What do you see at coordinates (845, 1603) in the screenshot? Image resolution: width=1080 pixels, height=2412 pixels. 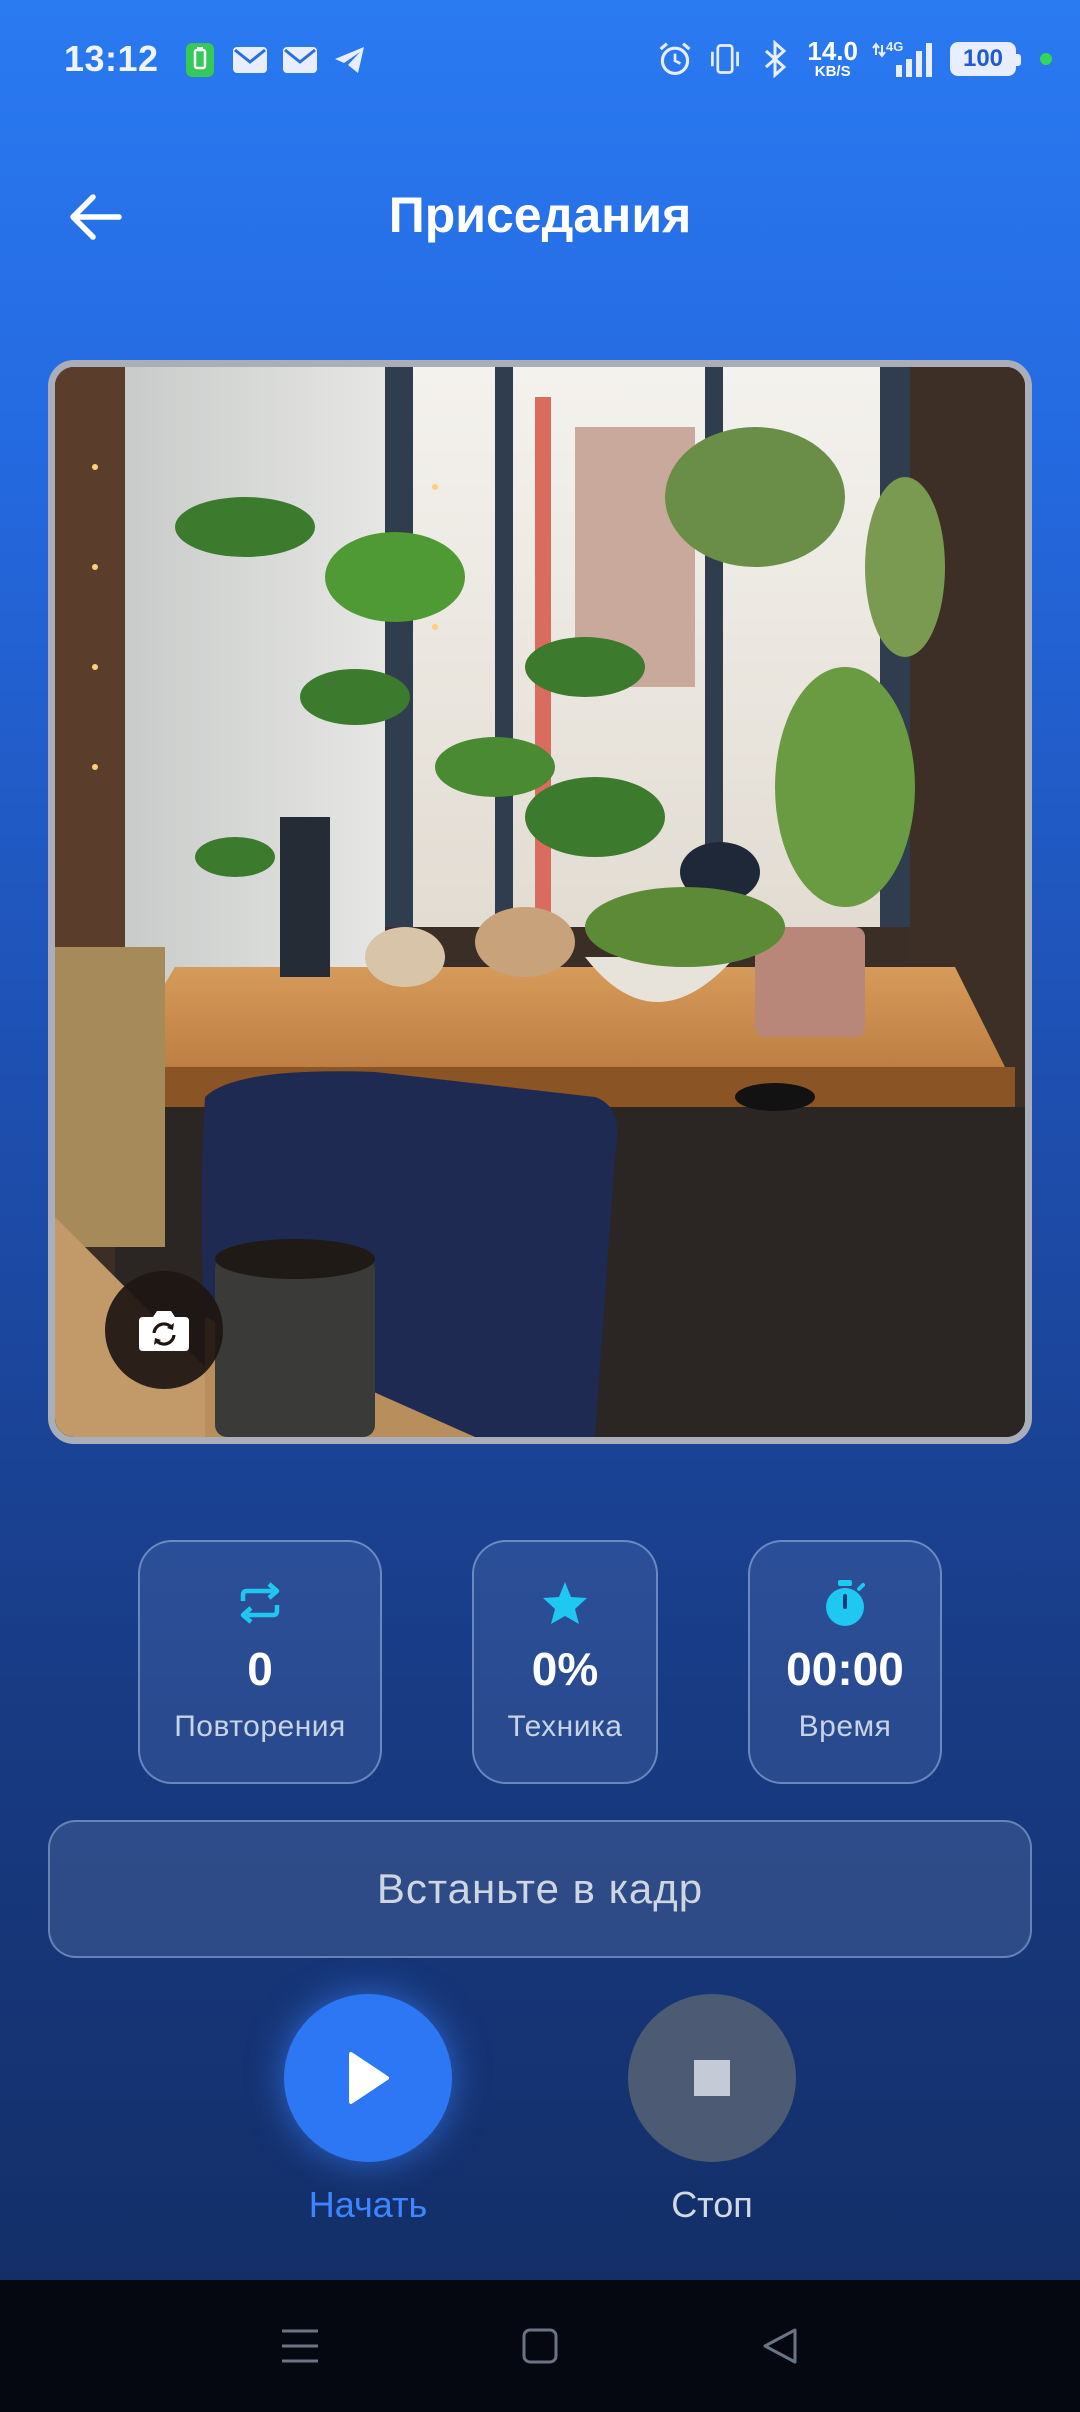 I see `stopwatch-icon` at bounding box center [845, 1603].